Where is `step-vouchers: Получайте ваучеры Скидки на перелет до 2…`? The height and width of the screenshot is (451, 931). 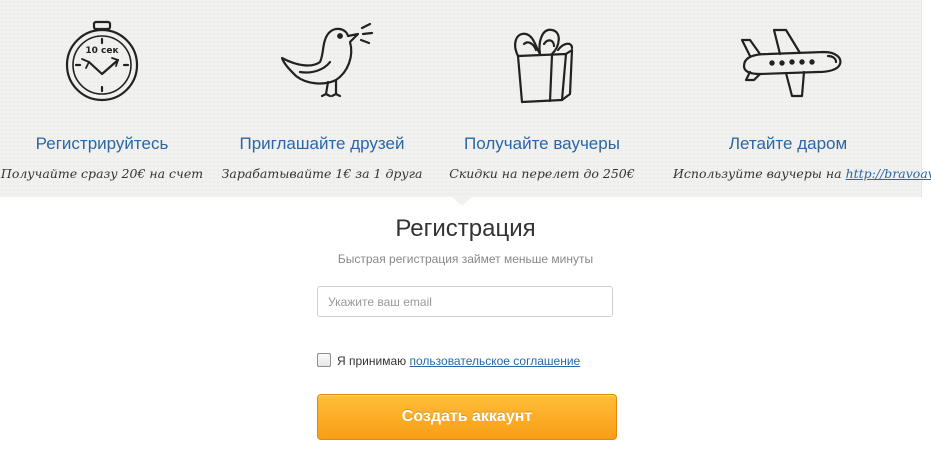
step-vouchers: Получайте ваучеры Скидки на перелет до 2… is located at coordinates (542, 98).